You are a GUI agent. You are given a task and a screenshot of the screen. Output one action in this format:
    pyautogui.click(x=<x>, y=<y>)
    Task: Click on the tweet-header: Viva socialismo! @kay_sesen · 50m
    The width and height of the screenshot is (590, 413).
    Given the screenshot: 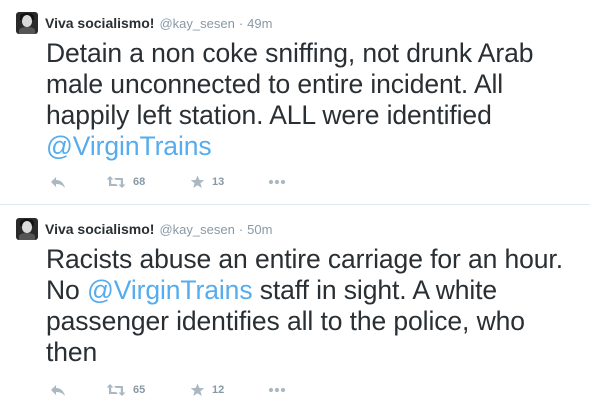 What is the action you would take?
    pyautogui.click(x=144, y=229)
    